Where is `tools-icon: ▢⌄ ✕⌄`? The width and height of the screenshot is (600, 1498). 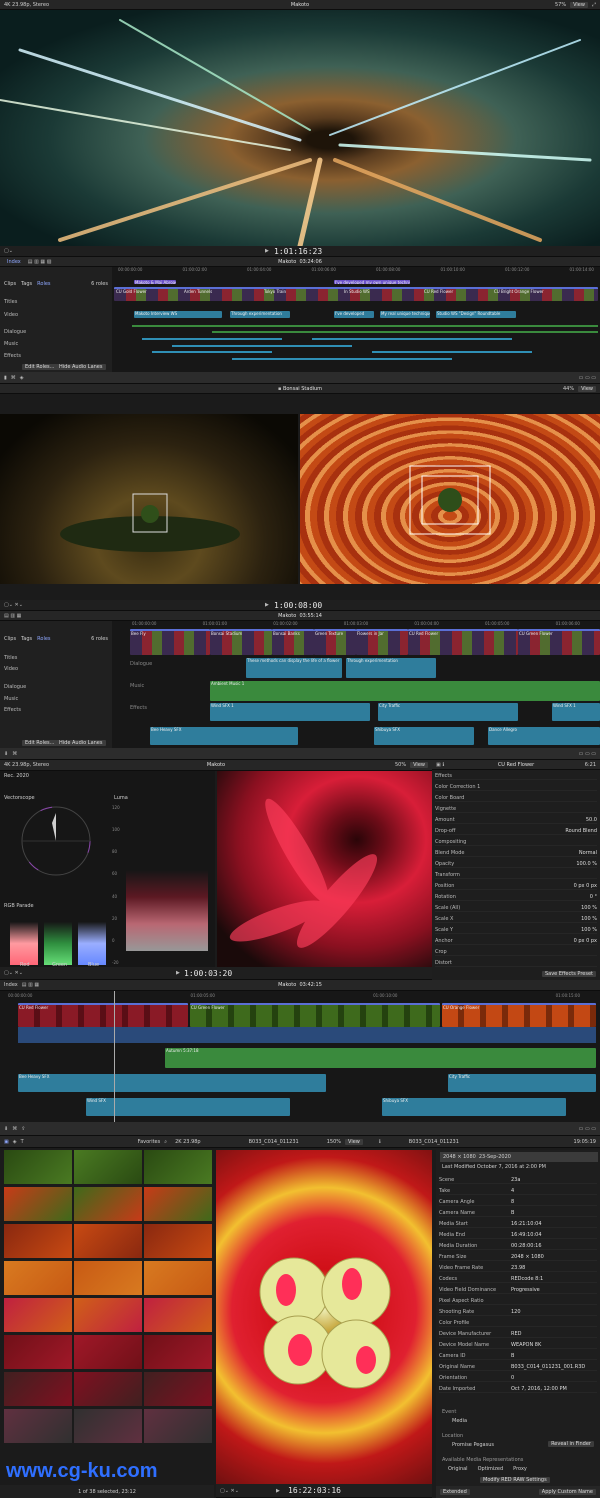
tools-icon: ▢⌄ ✕⌄ is located at coordinates (13, 973).